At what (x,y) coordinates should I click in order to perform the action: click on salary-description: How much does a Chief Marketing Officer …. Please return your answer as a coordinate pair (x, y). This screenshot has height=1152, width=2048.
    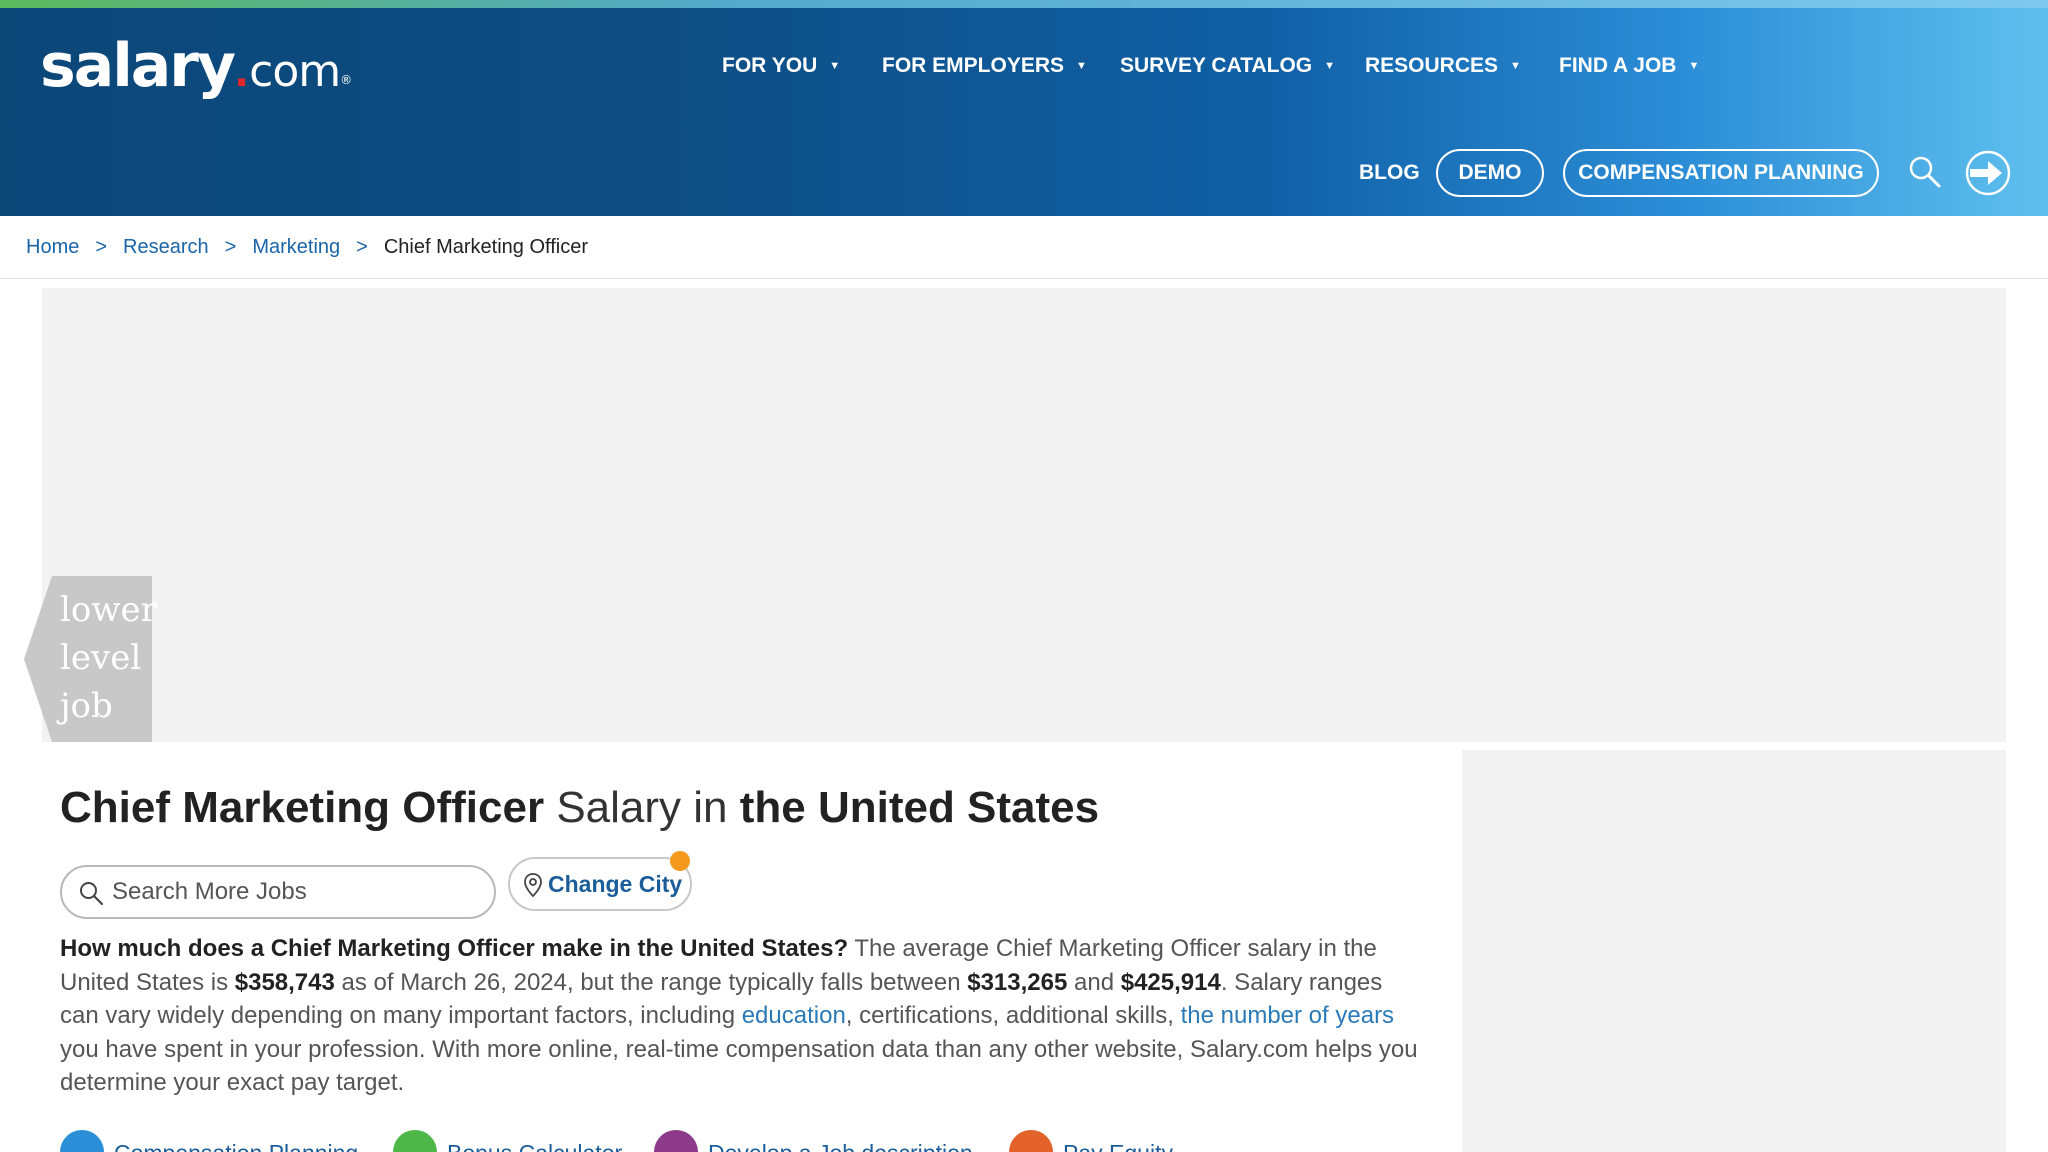
    Looking at the image, I should click on (740, 1016).